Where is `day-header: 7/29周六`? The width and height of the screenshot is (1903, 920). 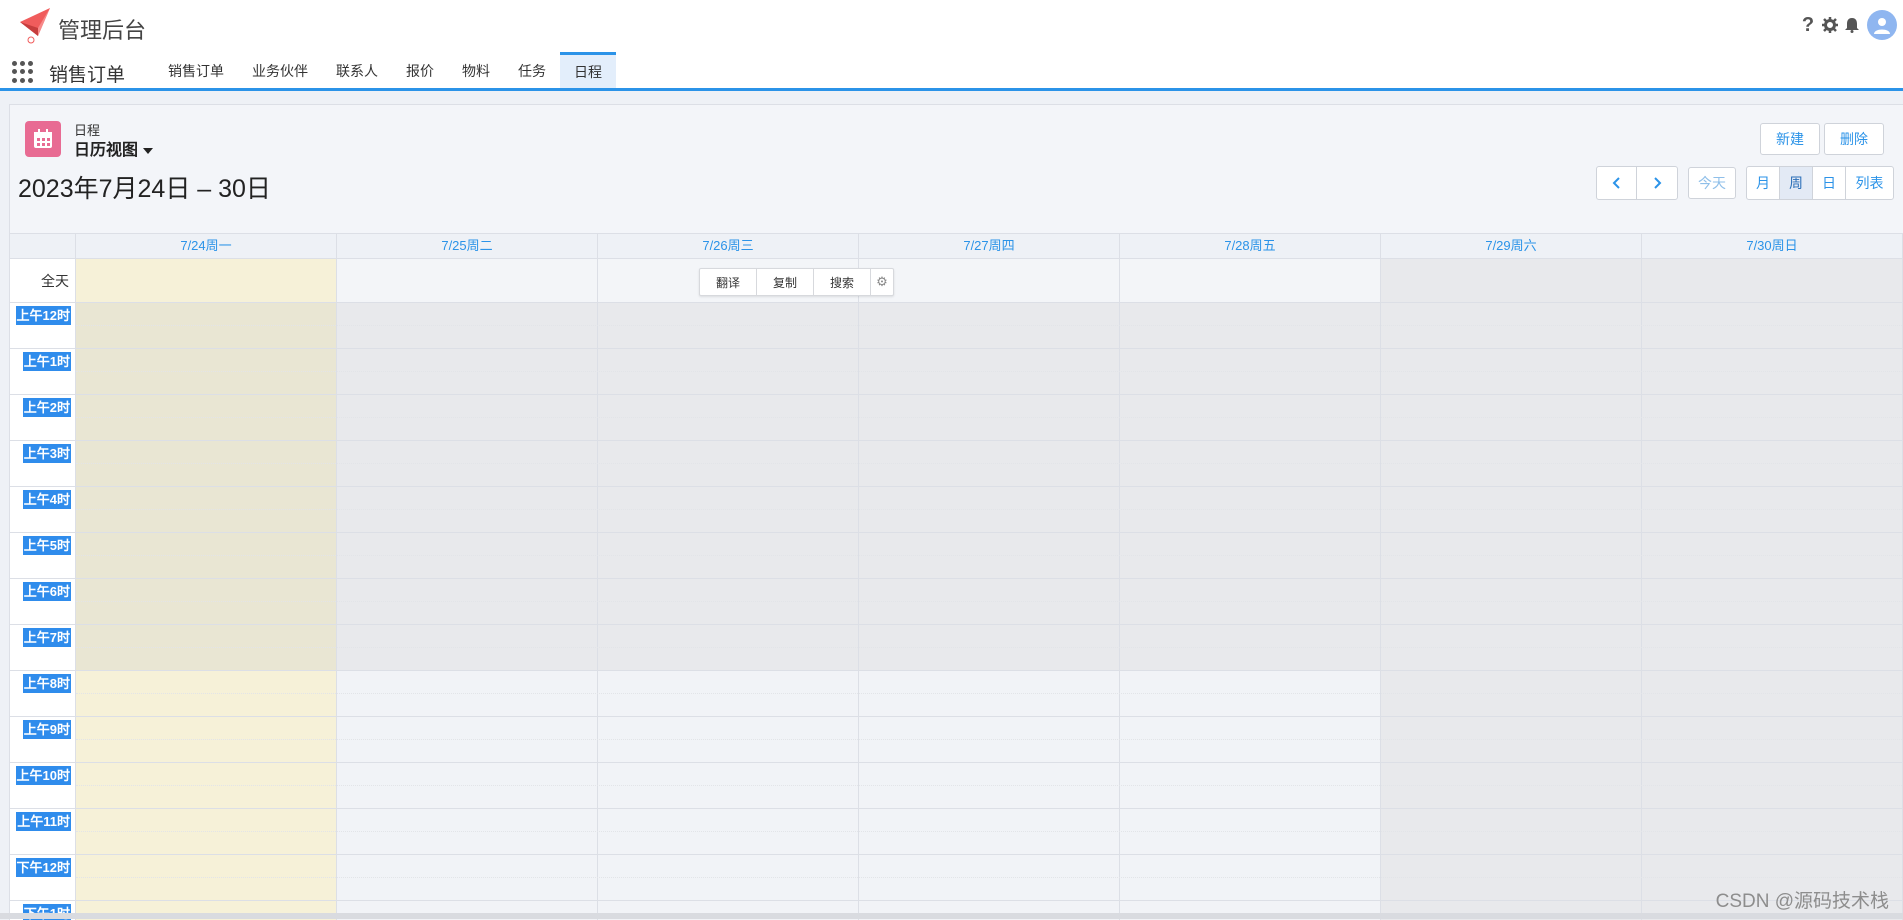
day-header: 7/29周六 is located at coordinates (1511, 246).